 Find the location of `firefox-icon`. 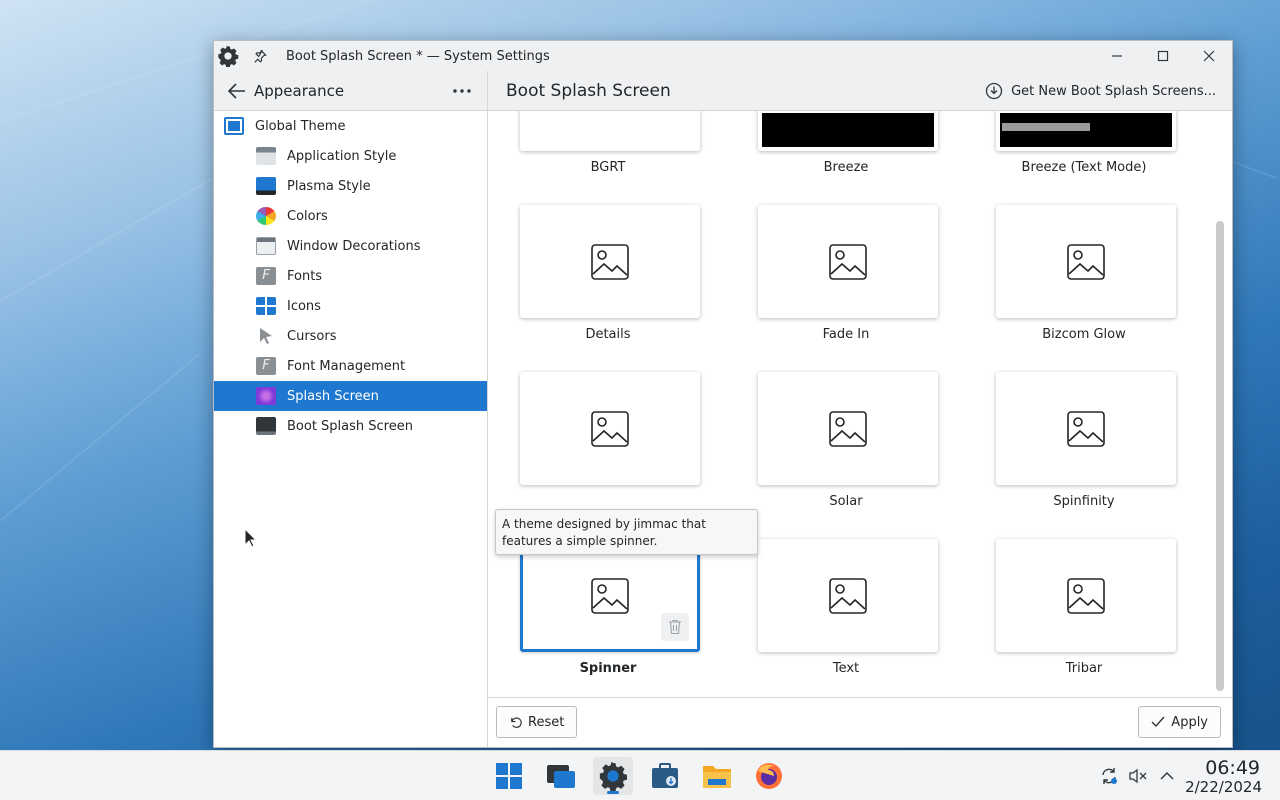

firefox-icon is located at coordinates (769, 776).